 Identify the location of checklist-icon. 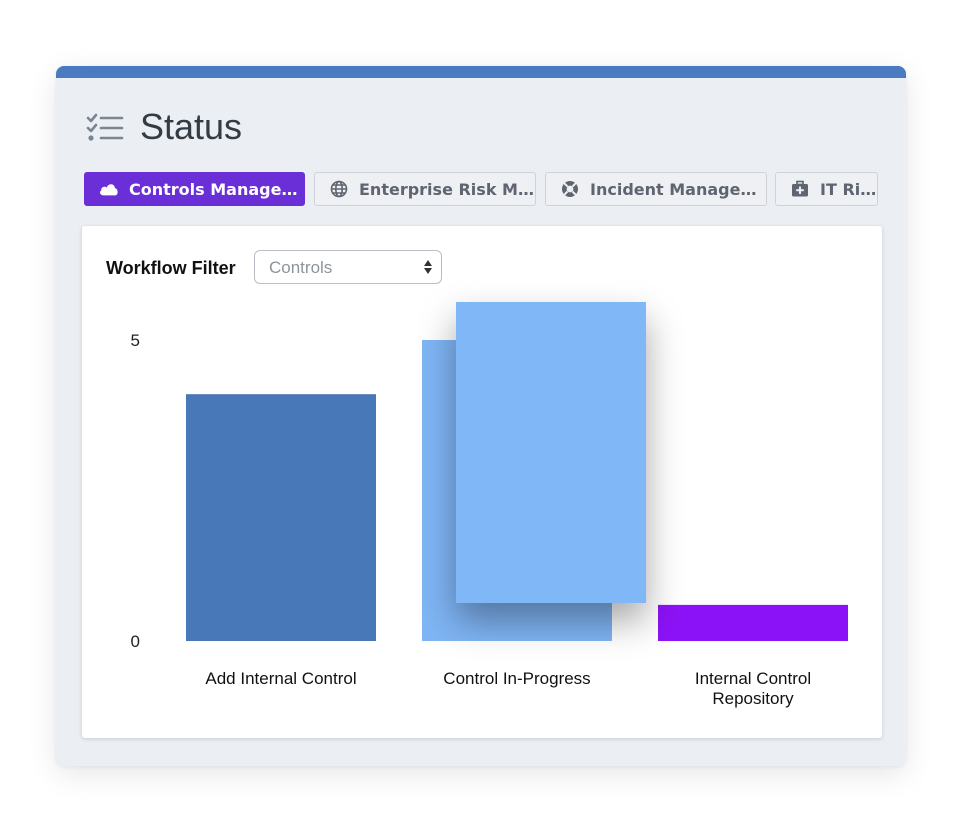
(105, 127).